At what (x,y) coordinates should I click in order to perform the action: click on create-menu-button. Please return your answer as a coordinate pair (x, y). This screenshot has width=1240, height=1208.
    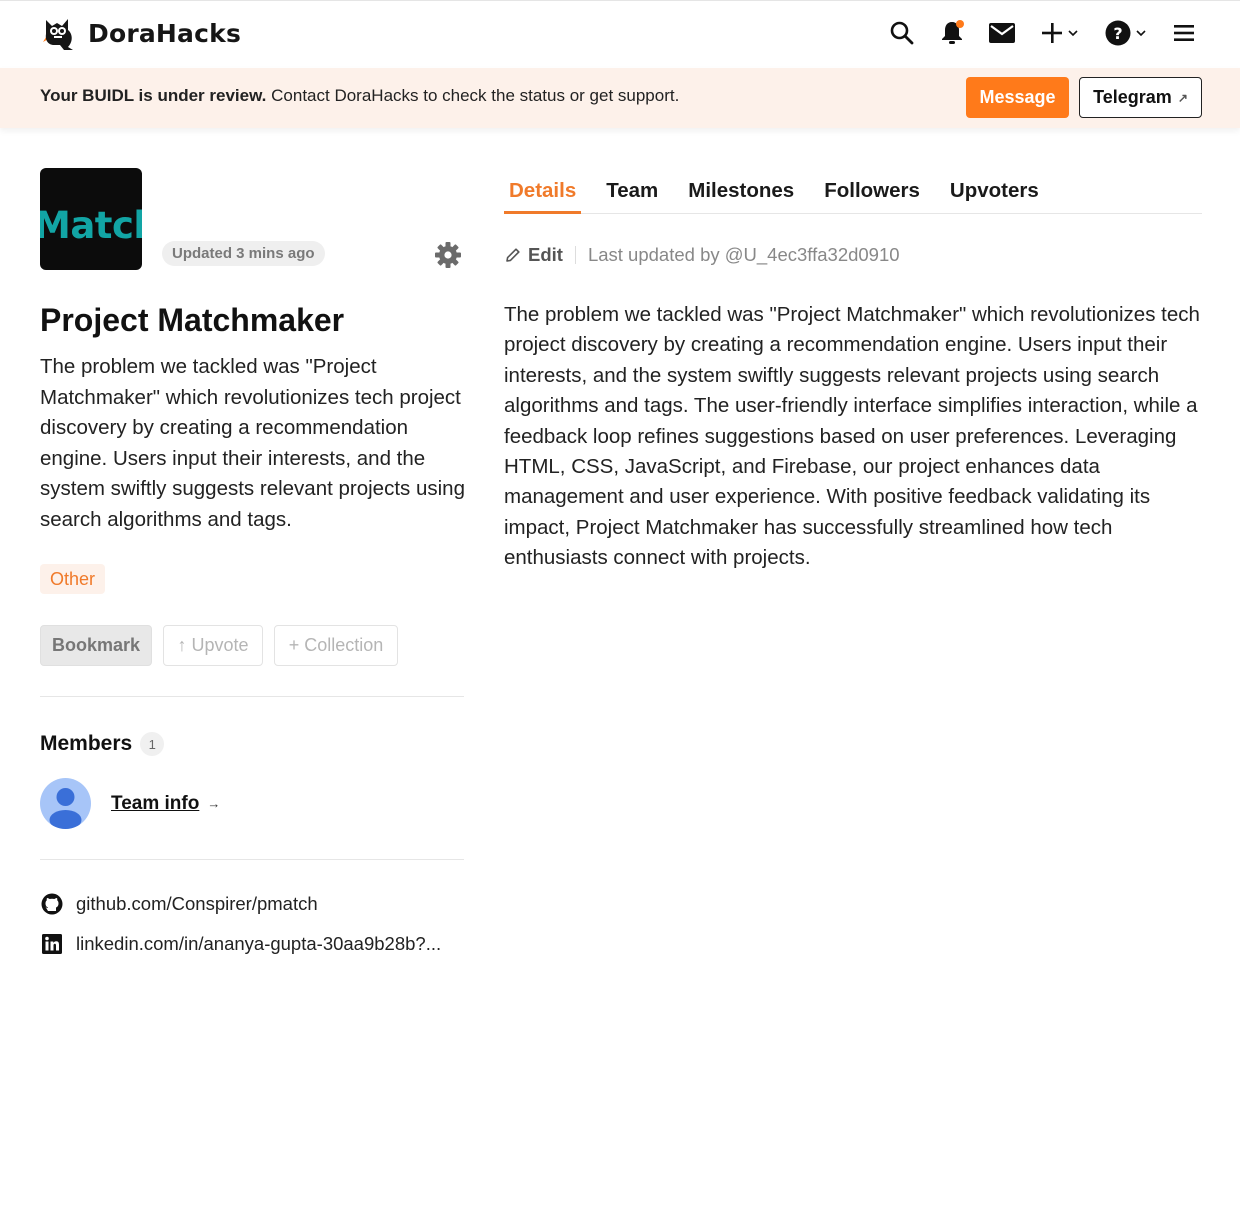
    Looking at the image, I should click on (1060, 33).